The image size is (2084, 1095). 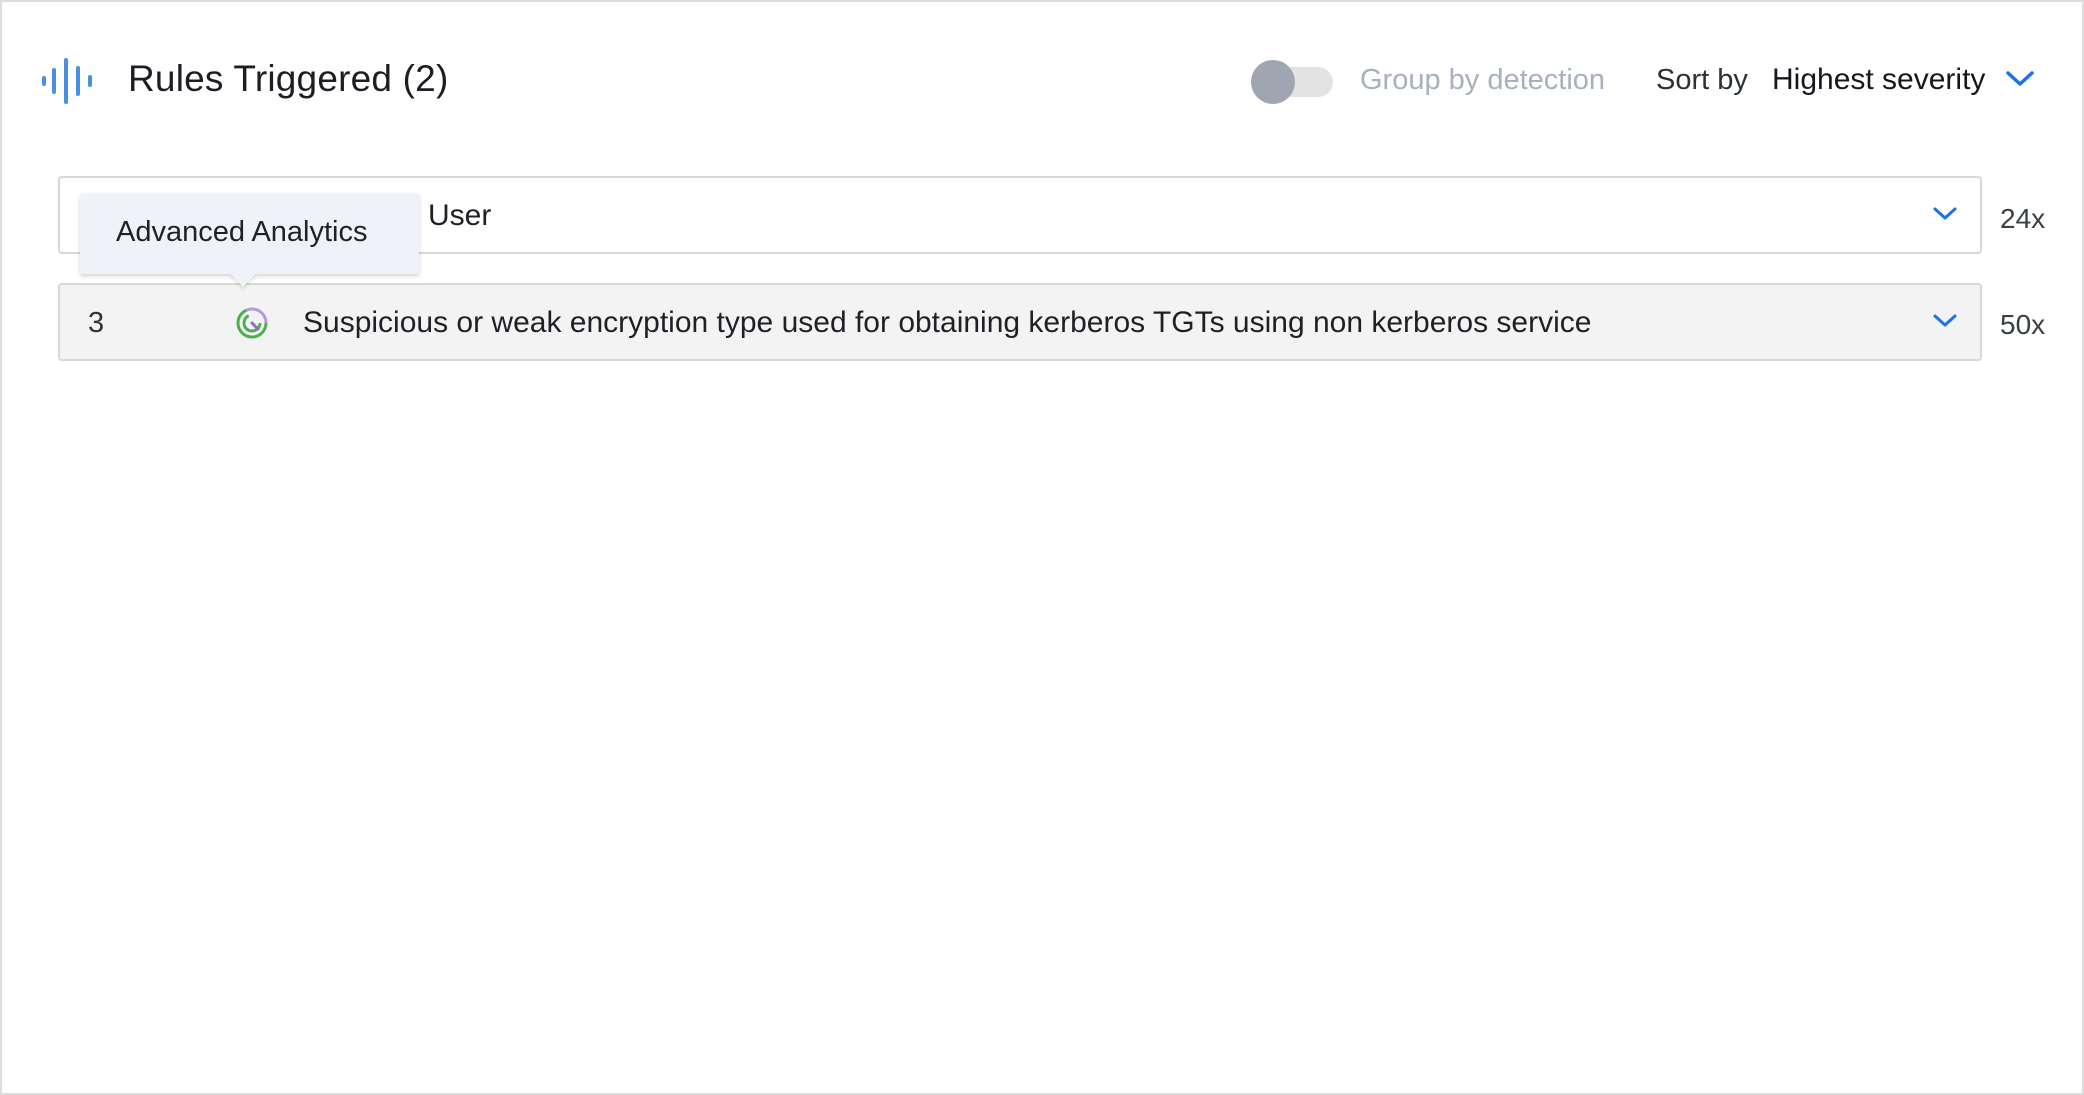 What do you see at coordinates (2023, 218) in the screenshot?
I see `rule-trigger-count: 24x` at bounding box center [2023, 218].